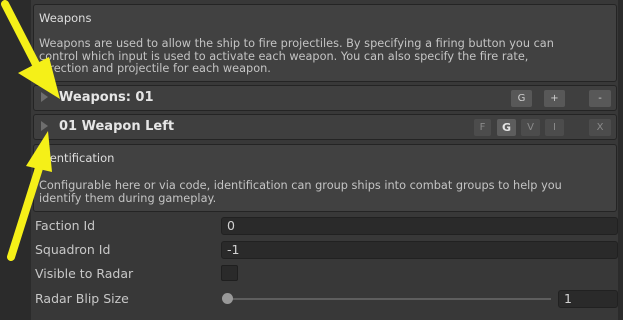 The image size is (623, 320). Describe the element at coordinates (30, 130) in the screenshot. I see `annotation-arrows` at that location.